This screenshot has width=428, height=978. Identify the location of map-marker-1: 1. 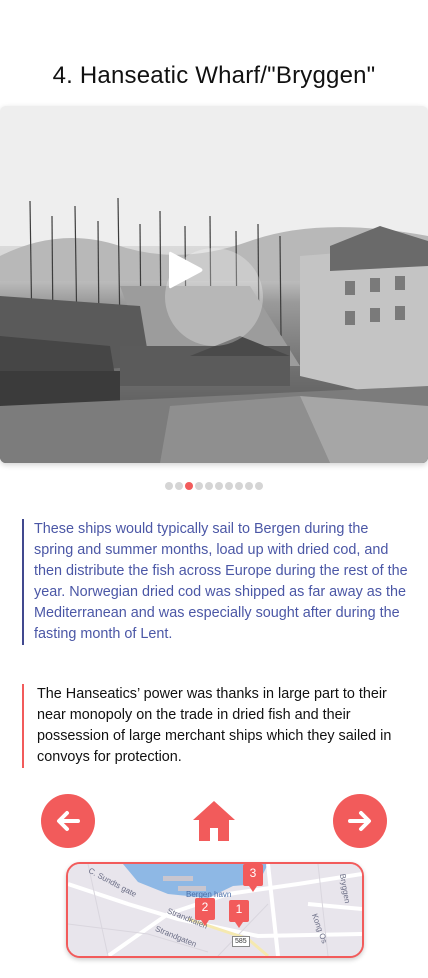
(239, 914).